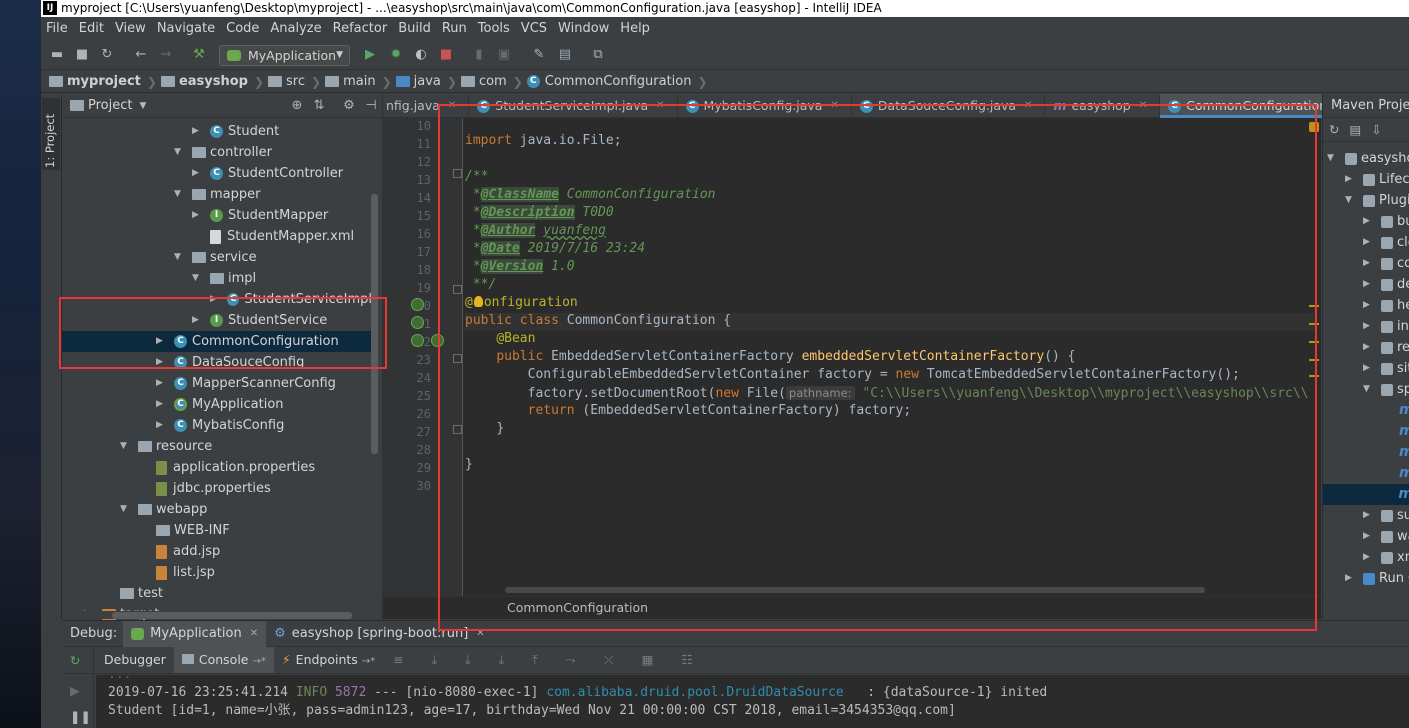 The width and height of the screenshot is (1409, 728). I want to click on tab-datasouceconfig-java: C DataSouceConfig.java ✕, so click(949, 106).